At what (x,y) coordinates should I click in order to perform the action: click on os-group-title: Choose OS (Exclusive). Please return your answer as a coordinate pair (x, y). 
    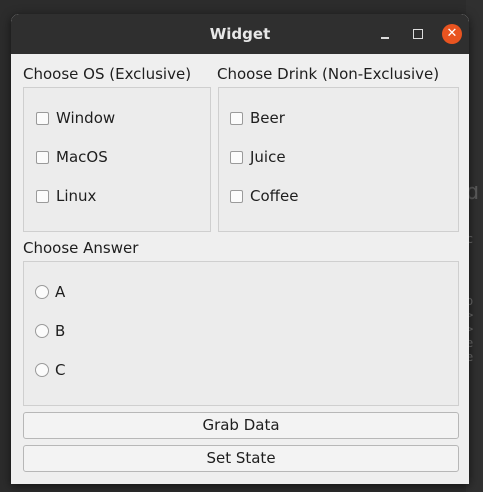
    Looking at the image, I should click on (107, 74).